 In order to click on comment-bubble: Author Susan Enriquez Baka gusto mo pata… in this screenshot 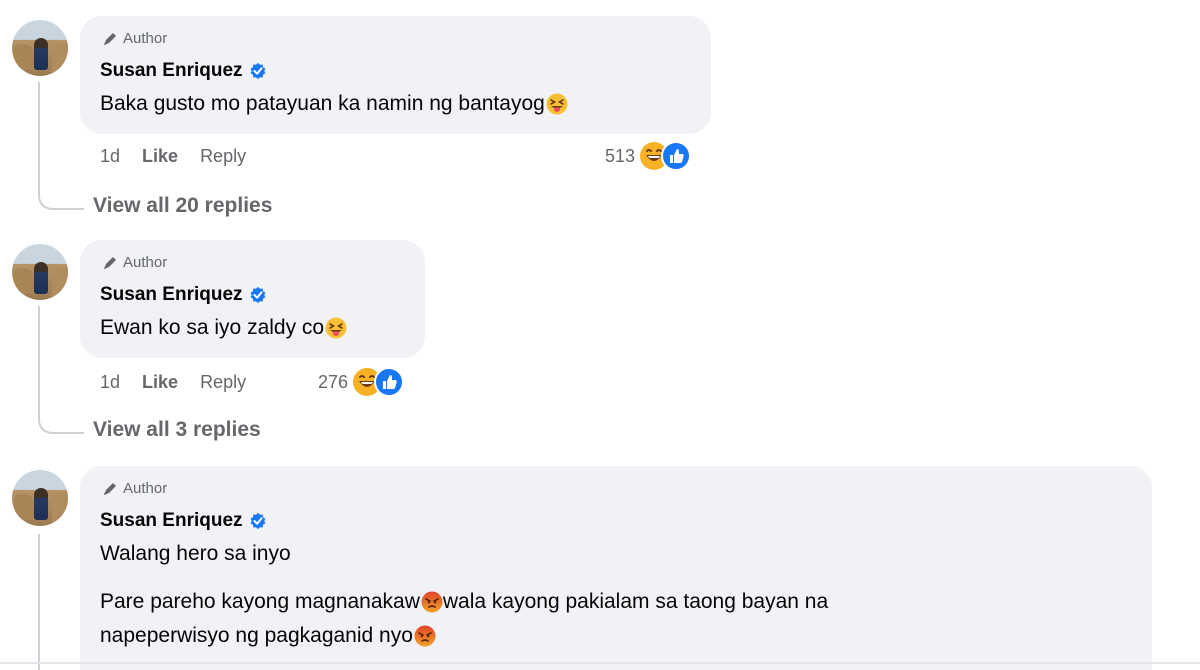, I will do `click(395, 75)`.